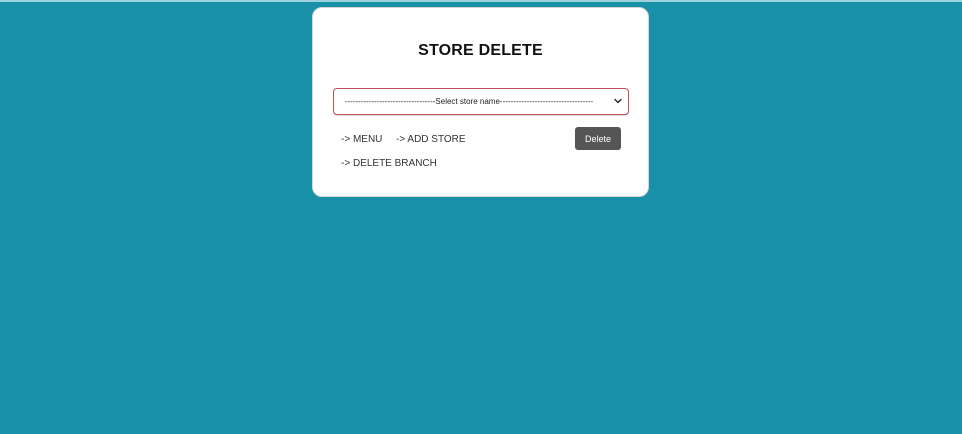  I want to click on top-border, so click(481, 1).